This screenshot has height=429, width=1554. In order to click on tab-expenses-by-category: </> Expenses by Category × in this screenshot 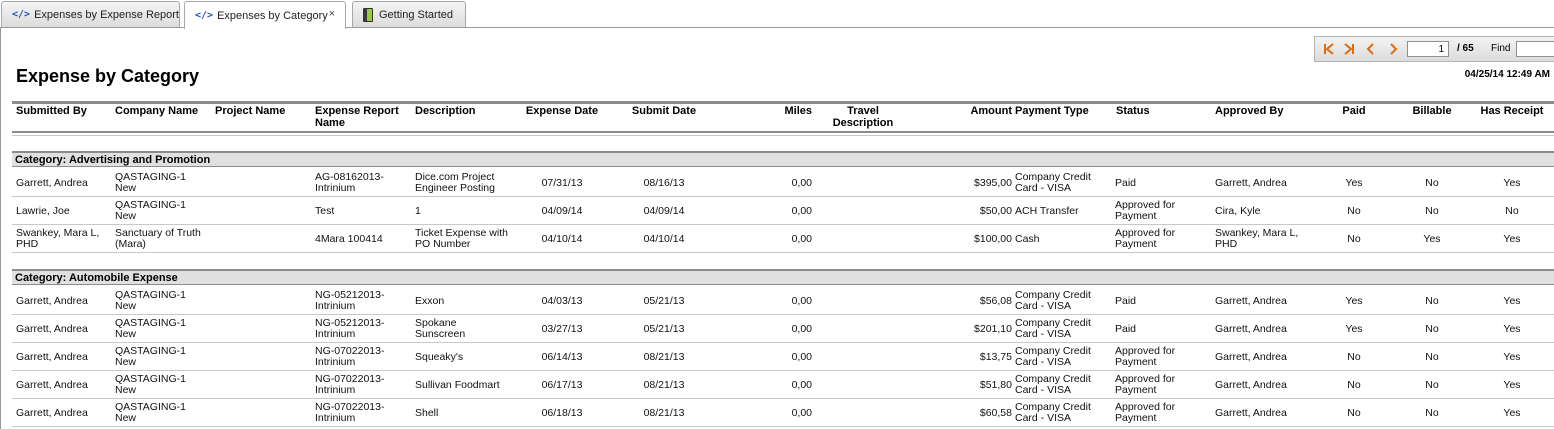, I will do `click(265, 15)`.